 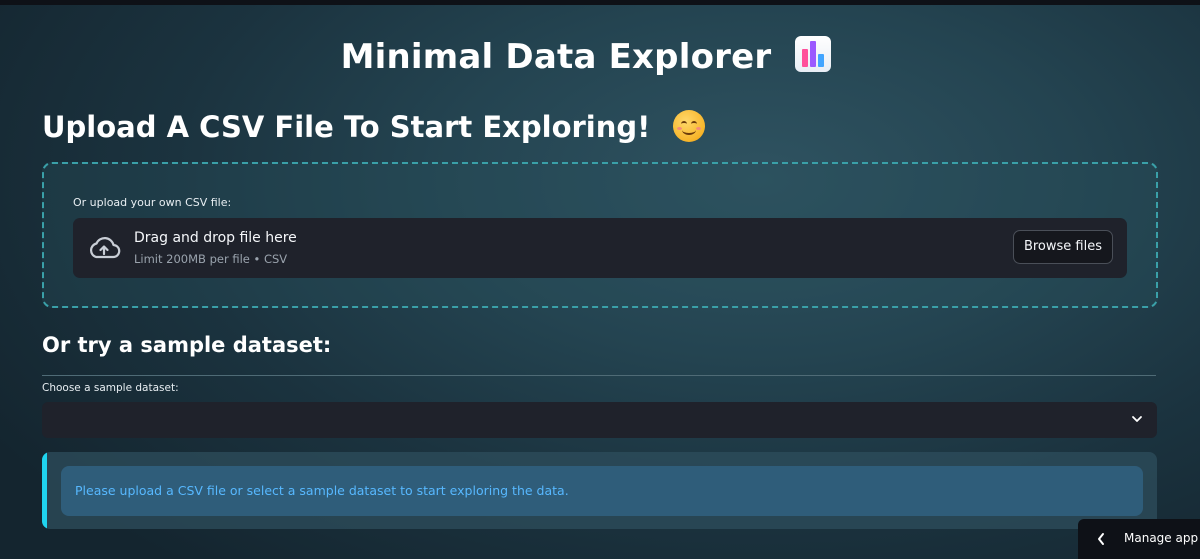 I want to click on browse-files-button: Browse files, so click(x=1062, y=247).